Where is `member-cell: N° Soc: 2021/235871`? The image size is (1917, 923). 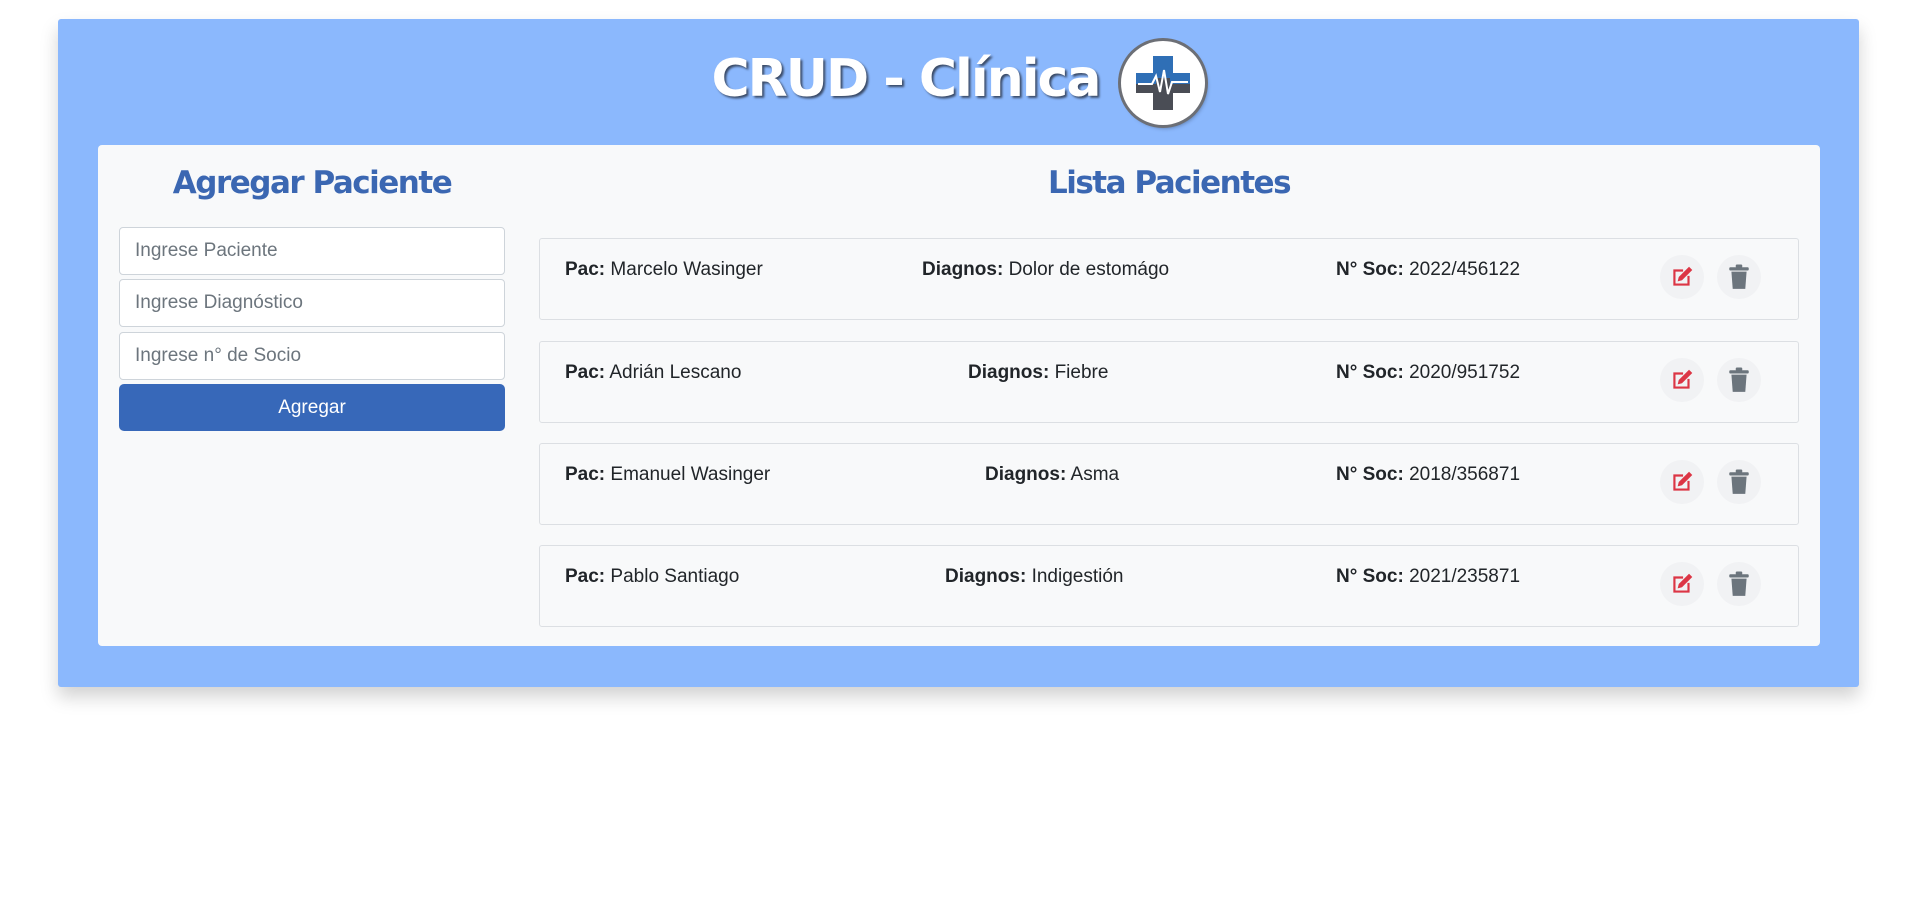
member-cell: N° Soc: 2021/235871 is located at coordinates (1428, 577).